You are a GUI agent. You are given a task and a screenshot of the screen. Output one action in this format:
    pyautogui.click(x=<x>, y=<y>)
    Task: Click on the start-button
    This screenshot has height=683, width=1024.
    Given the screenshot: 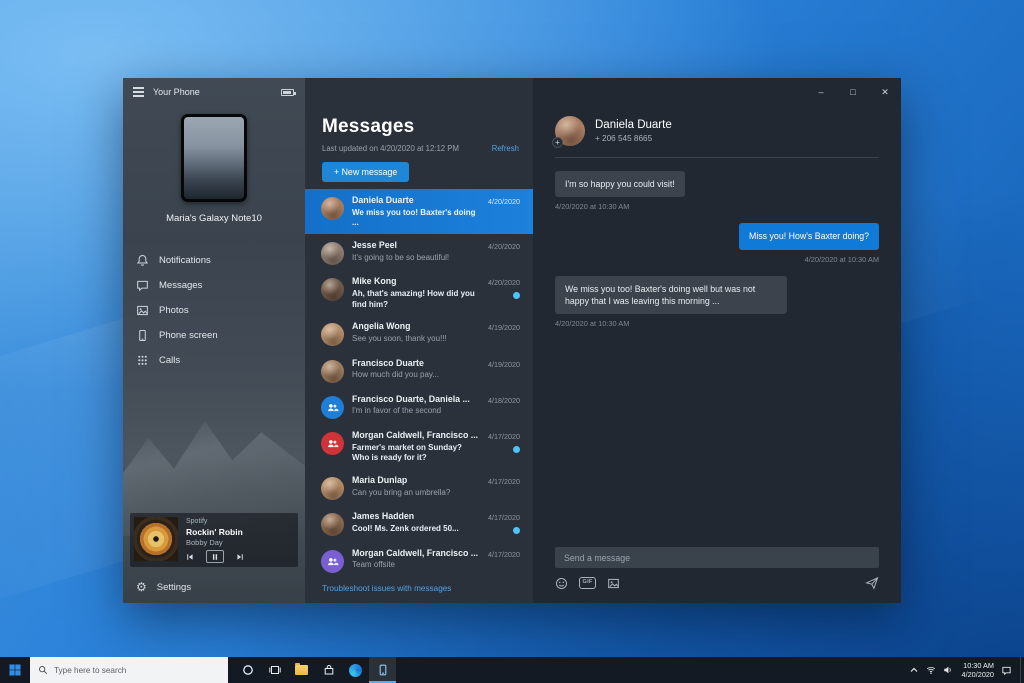 What is the action you would take?
    pyautogui.click(x=15, y=670)
    